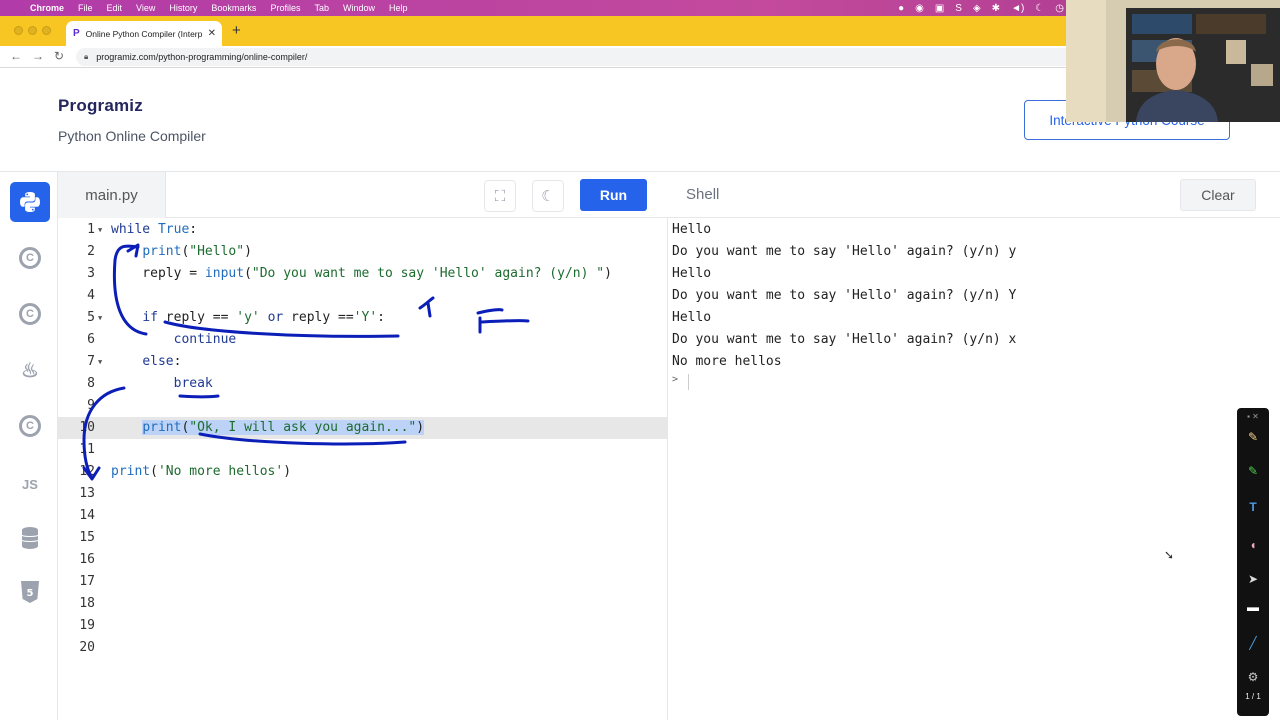 The height and width of the screenshot is (720, 1280). I want to click on python-icon, so click(30, 202).